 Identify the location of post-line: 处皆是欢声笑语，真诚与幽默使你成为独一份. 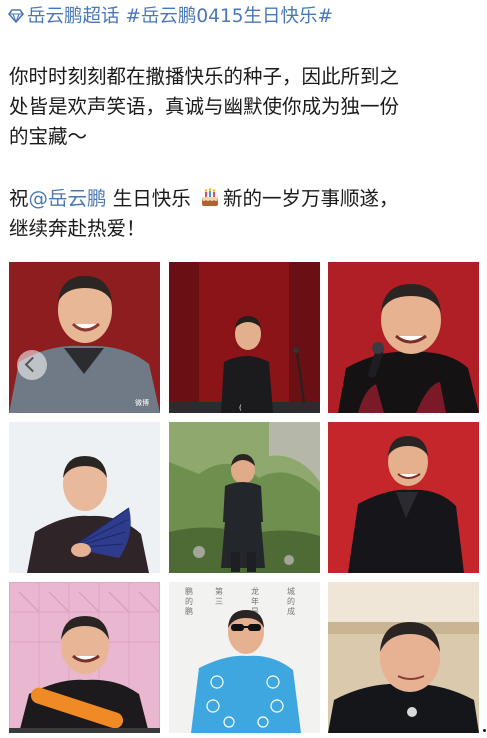
(204, 106).